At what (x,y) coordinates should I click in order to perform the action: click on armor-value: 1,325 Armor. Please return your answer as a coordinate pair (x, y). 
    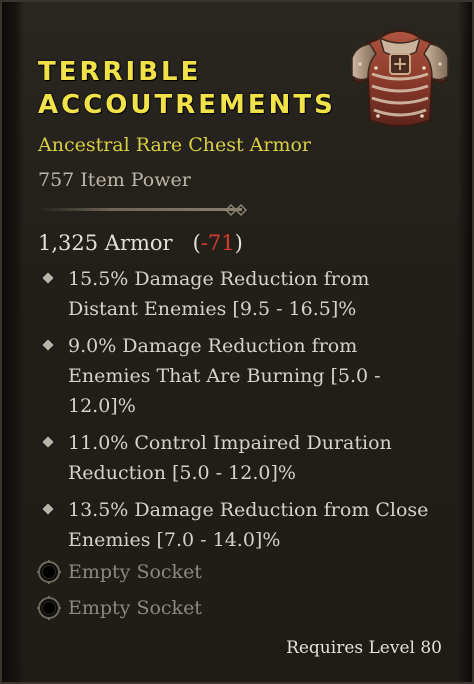
    Looking at the image, I should click on (105, 243).